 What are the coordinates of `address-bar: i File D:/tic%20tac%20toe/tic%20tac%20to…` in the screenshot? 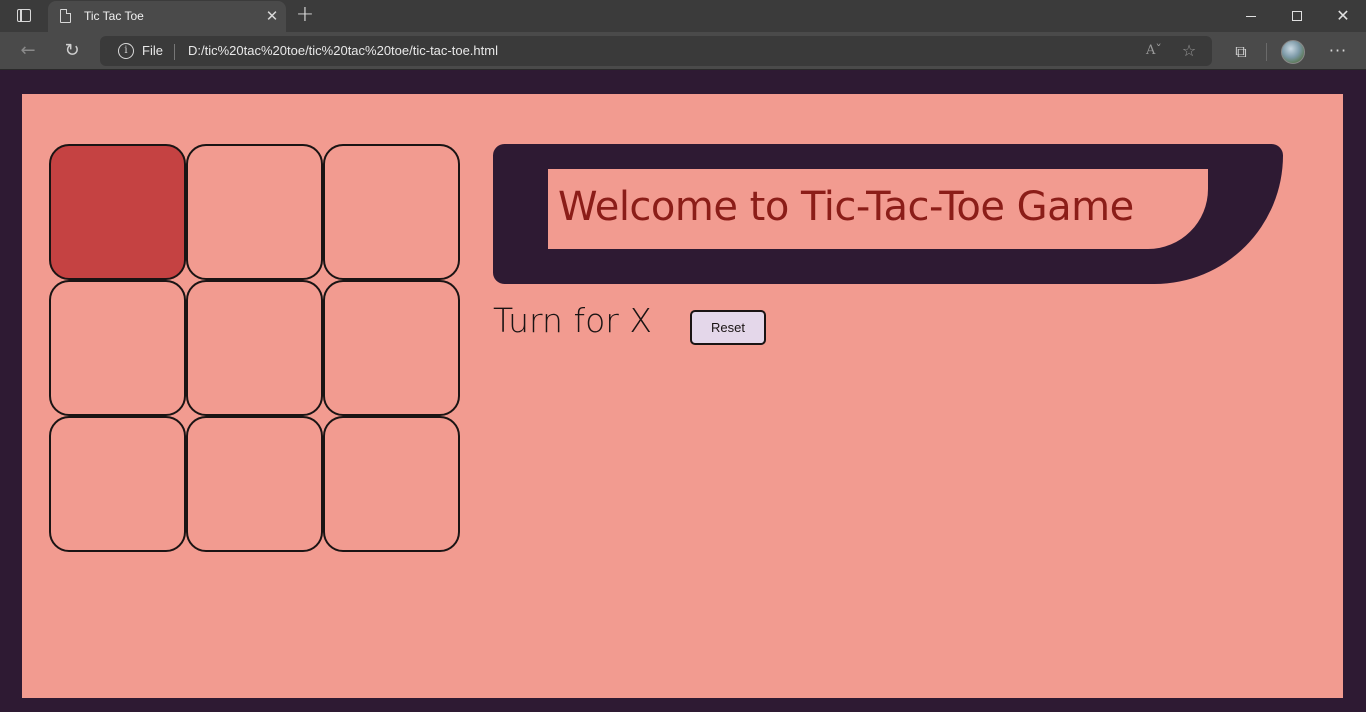 It's located at (656, 51).